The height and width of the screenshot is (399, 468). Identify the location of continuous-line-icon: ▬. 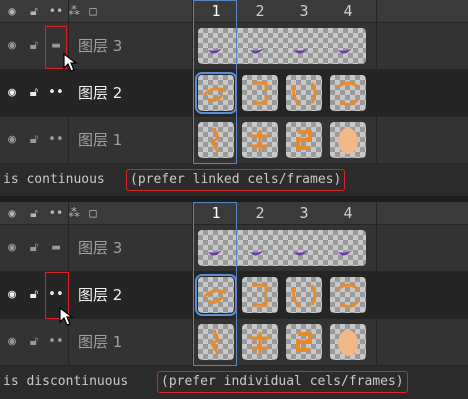
(56, 248).